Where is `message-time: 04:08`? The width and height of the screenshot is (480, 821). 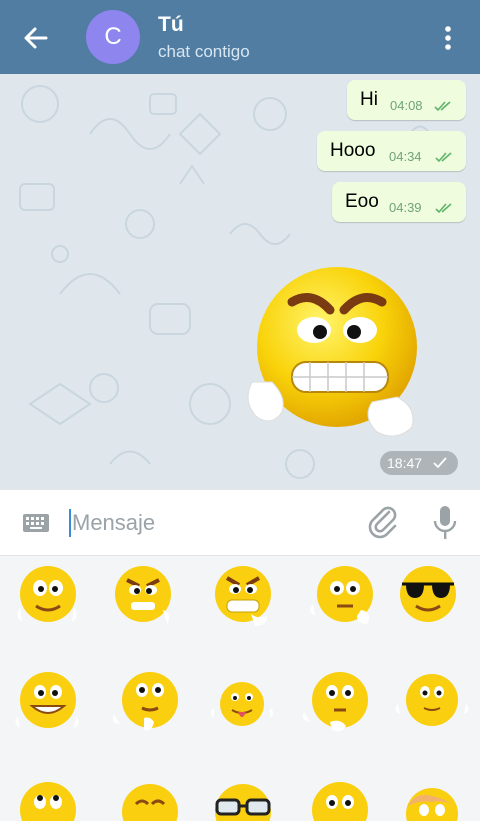 message-time: 04:08 is located at coordinates (406, 105).